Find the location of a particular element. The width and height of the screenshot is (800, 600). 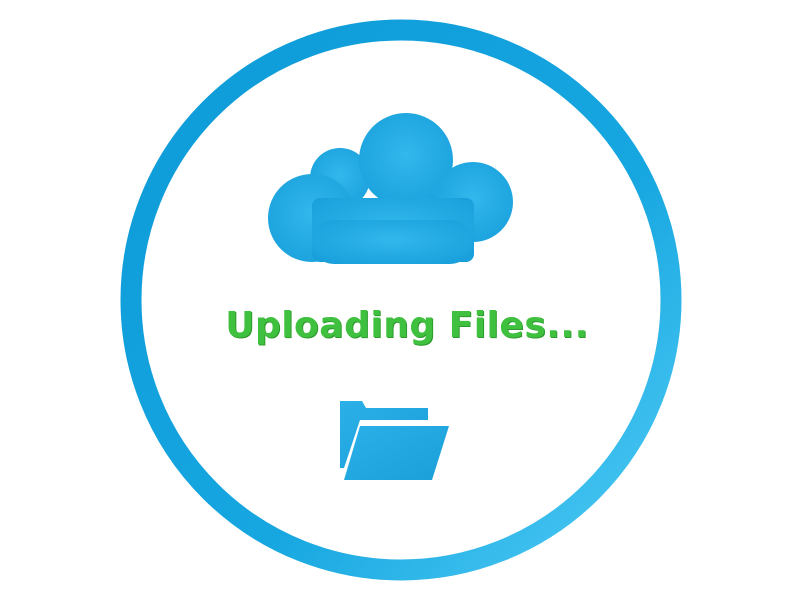

open-folder-icon is located at coordinates (394, 440).